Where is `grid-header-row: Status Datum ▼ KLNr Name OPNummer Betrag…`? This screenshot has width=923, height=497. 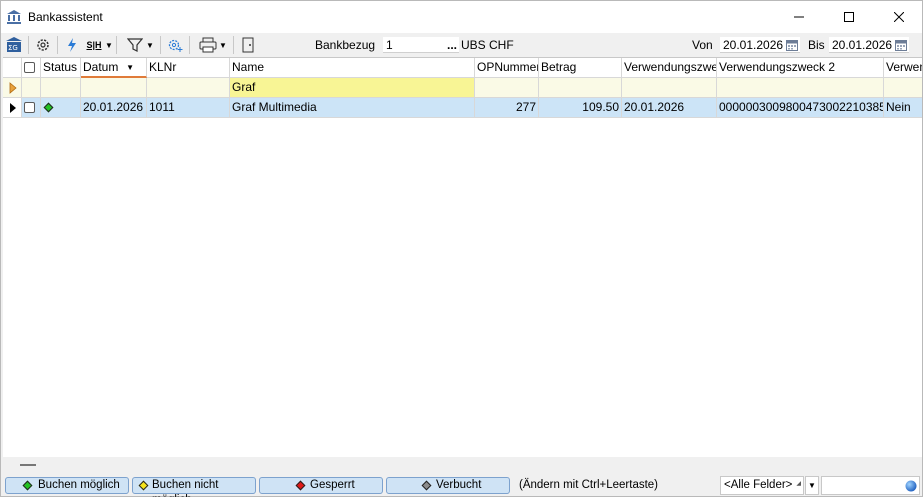 grid-header-row: Status Datum ▼ KLNr Name OPNummer Betrag… is located at coordinates (462, 68).